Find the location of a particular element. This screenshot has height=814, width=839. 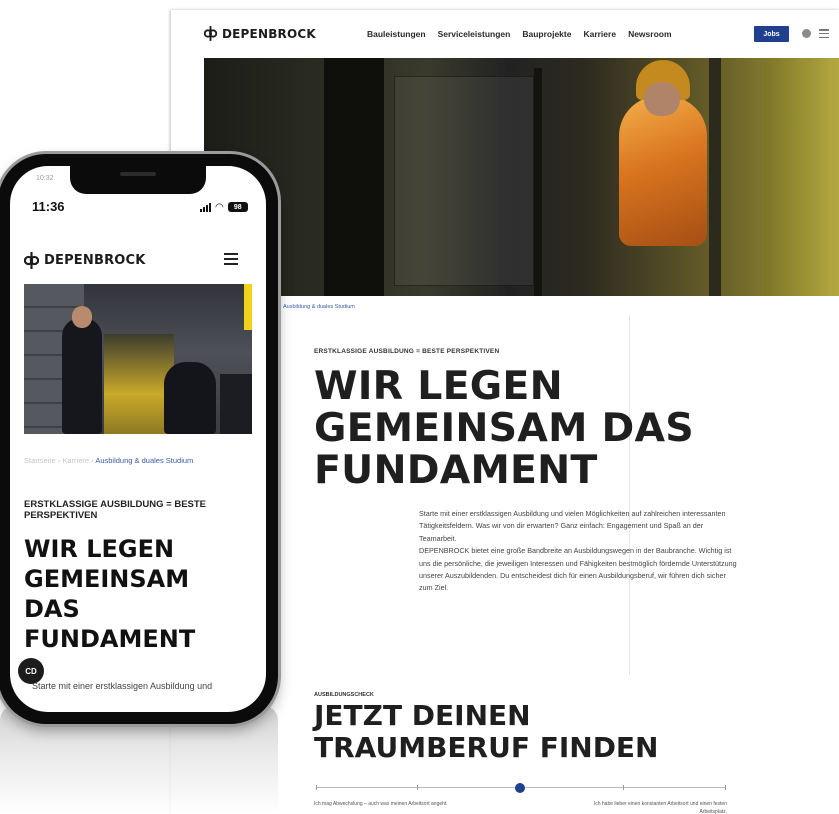

nav-item-serviceleistungen: Serviceleistungen is located at coordinates (474, 34).